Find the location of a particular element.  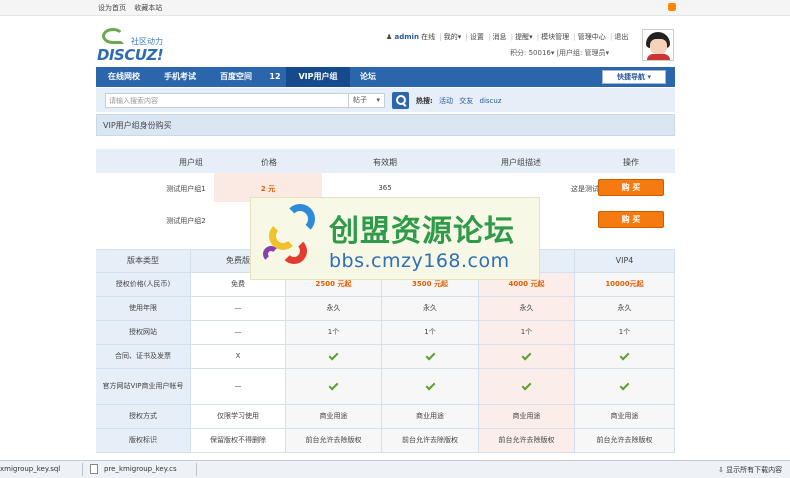

group-name: 测试用户组2 is located at coordinates (186, 221).